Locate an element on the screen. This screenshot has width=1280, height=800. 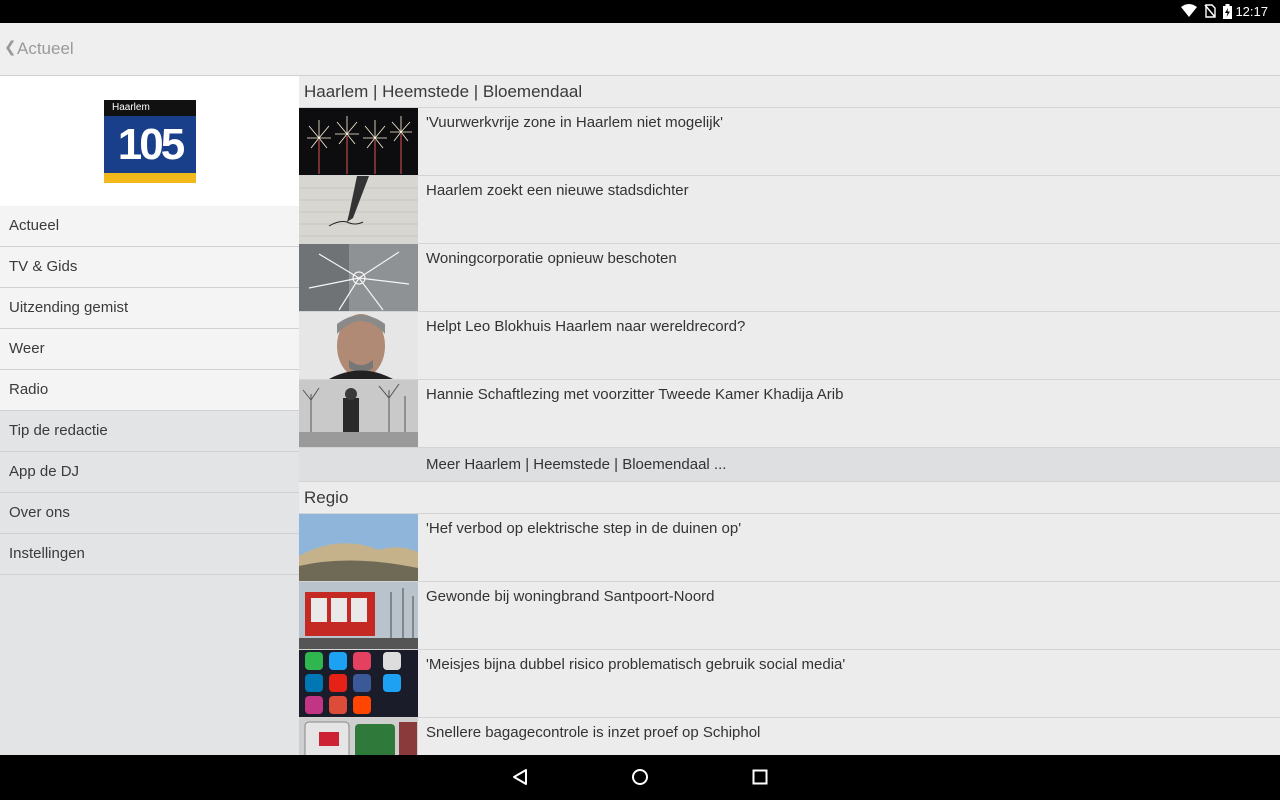
haarlem105-logo: Haarlem 105 is located at coordinates (150, 141).